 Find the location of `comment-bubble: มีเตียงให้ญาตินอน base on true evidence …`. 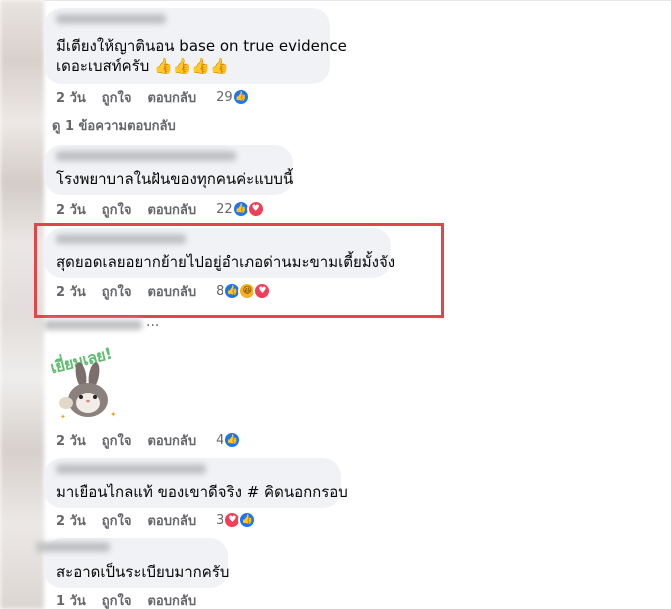

comment-bubble: มีเตียงให้ญาตินอน base on true evidence … is located at coordinates (195, 46).